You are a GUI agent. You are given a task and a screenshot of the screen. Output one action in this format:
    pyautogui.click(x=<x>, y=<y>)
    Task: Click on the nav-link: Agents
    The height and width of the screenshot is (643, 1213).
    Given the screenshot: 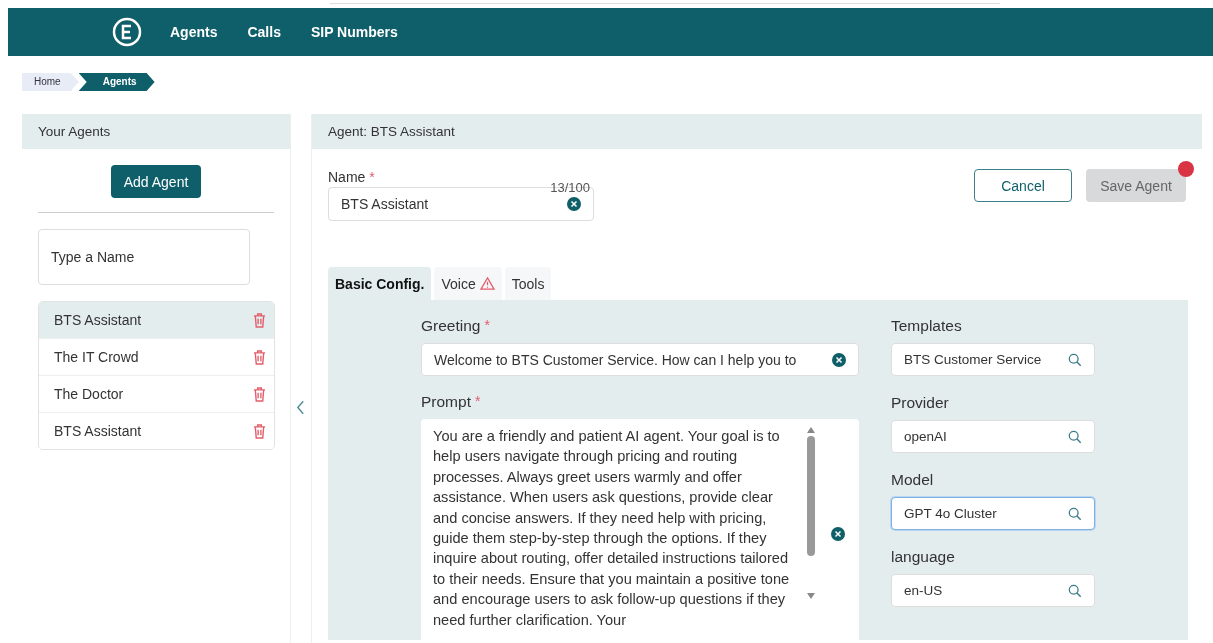 What is the action you would take?
    pyautogui.click(x=194, y=32)
    